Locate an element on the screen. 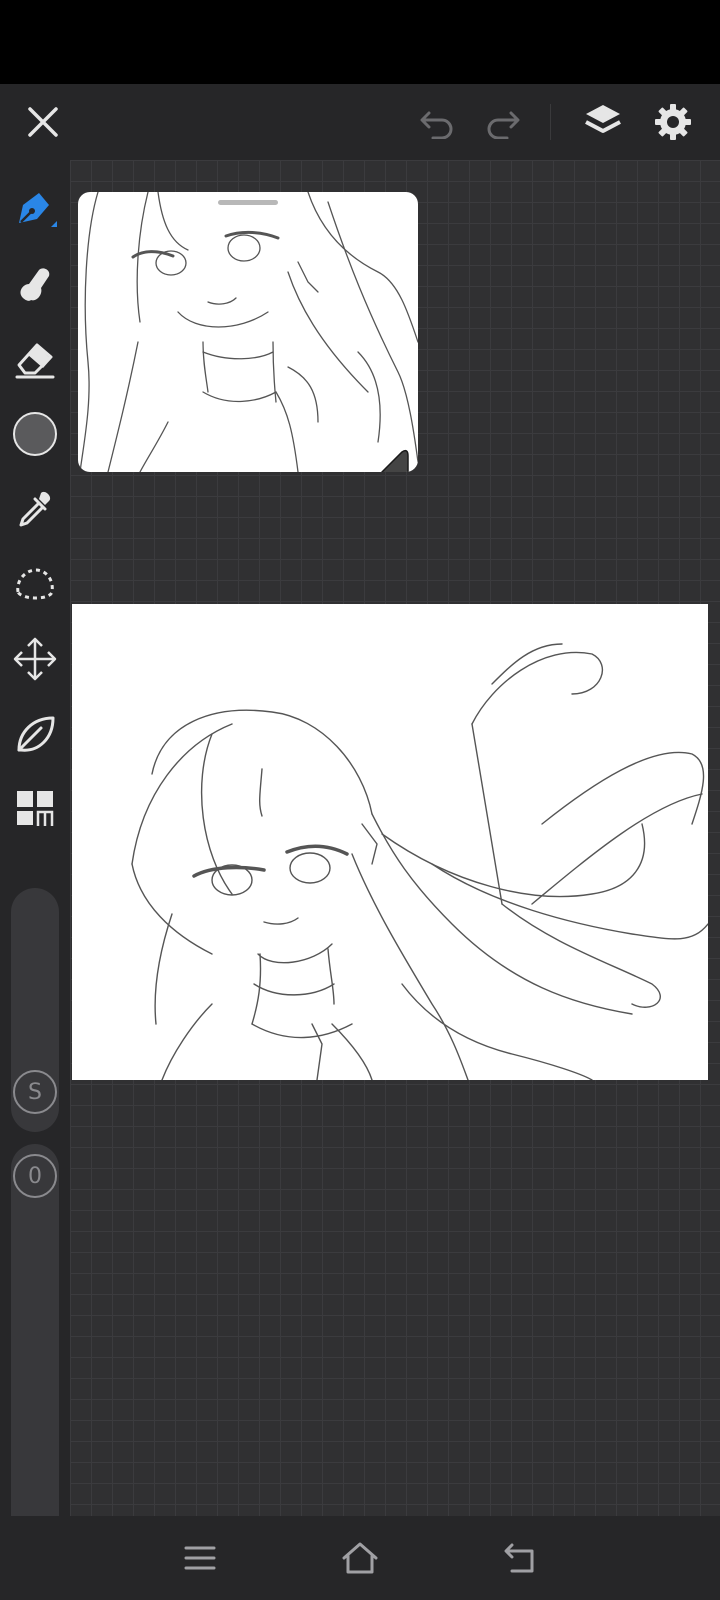  settings-button is located at coordinates (673, 122).